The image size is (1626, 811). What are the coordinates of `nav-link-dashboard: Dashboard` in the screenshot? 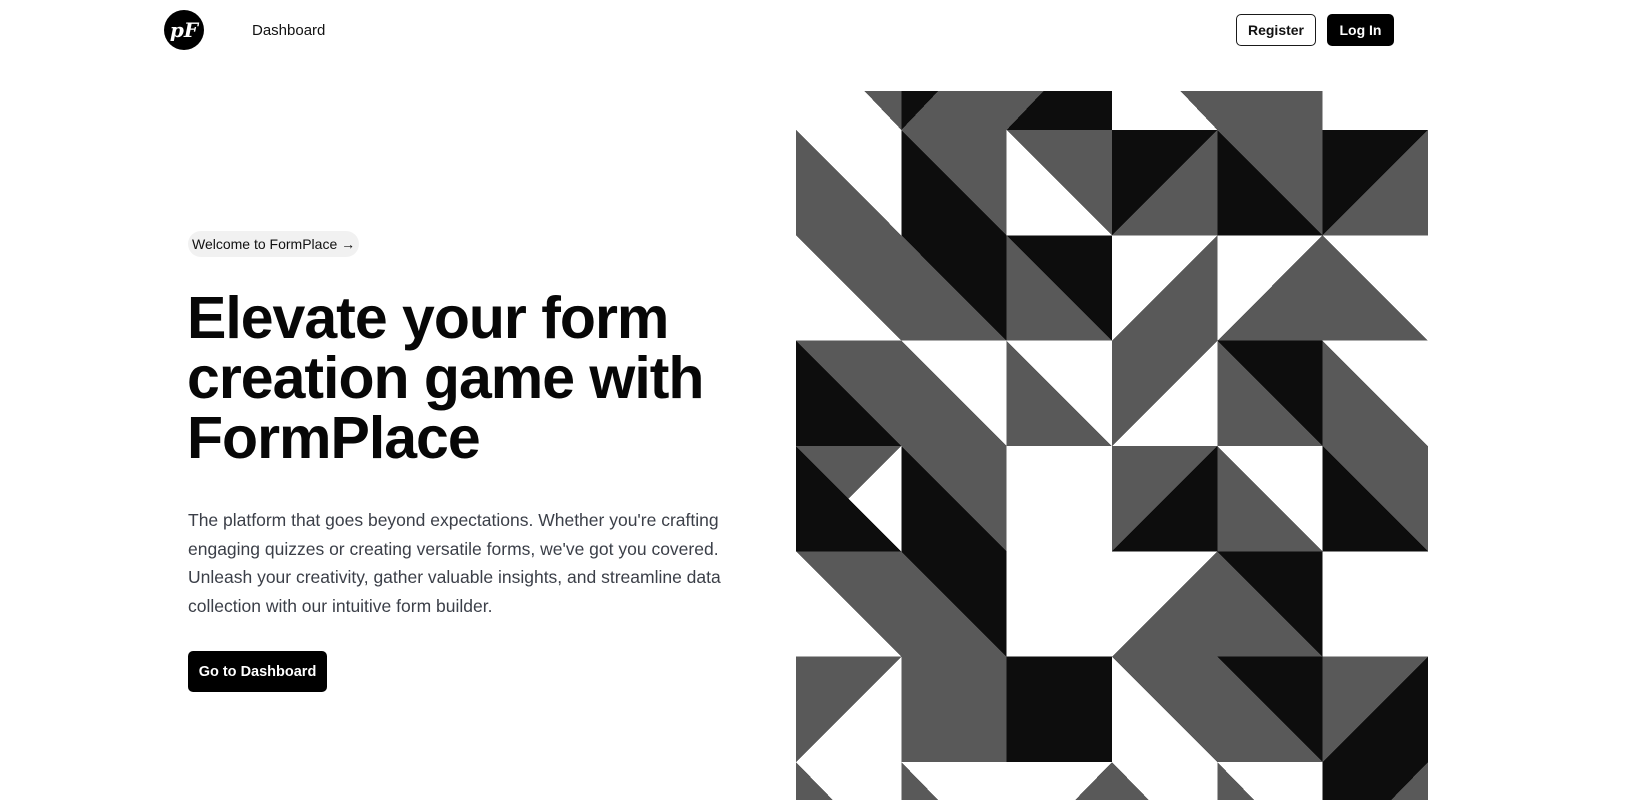 It's located at (288, 30).